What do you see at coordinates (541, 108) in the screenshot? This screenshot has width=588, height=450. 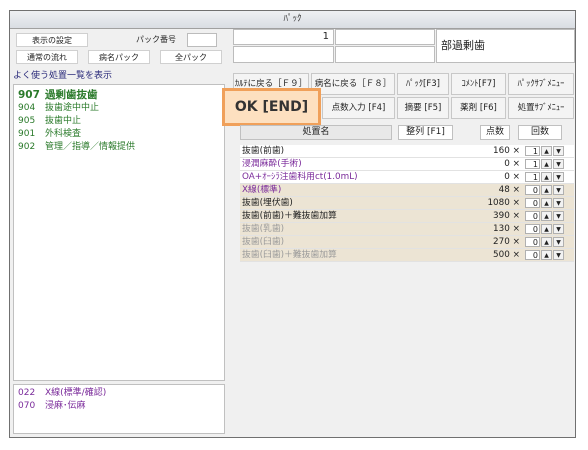 I see `treatment-submenu-button: 処置ｻﾌﾞﾒﾆｭｰ` at bounding box center [541, 108].